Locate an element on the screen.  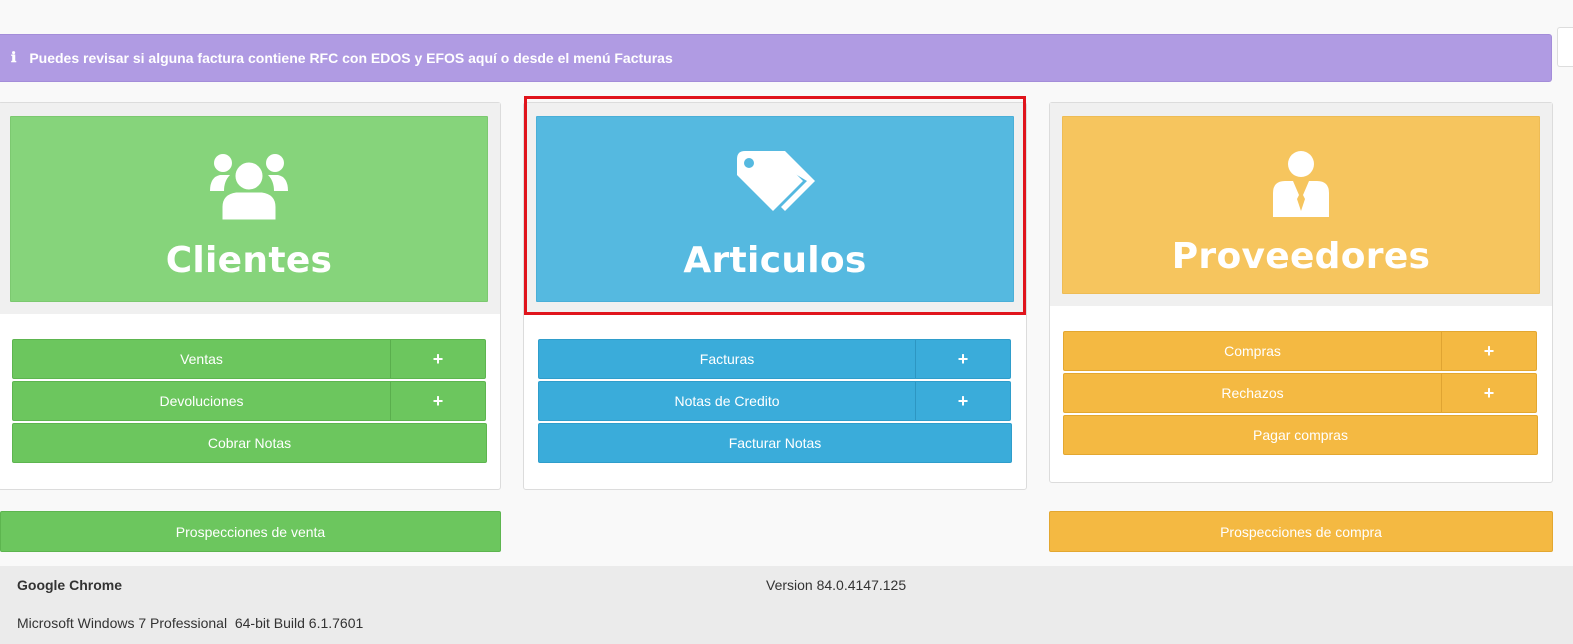
add-compra-button: + is located at coordinates (1488, 351).